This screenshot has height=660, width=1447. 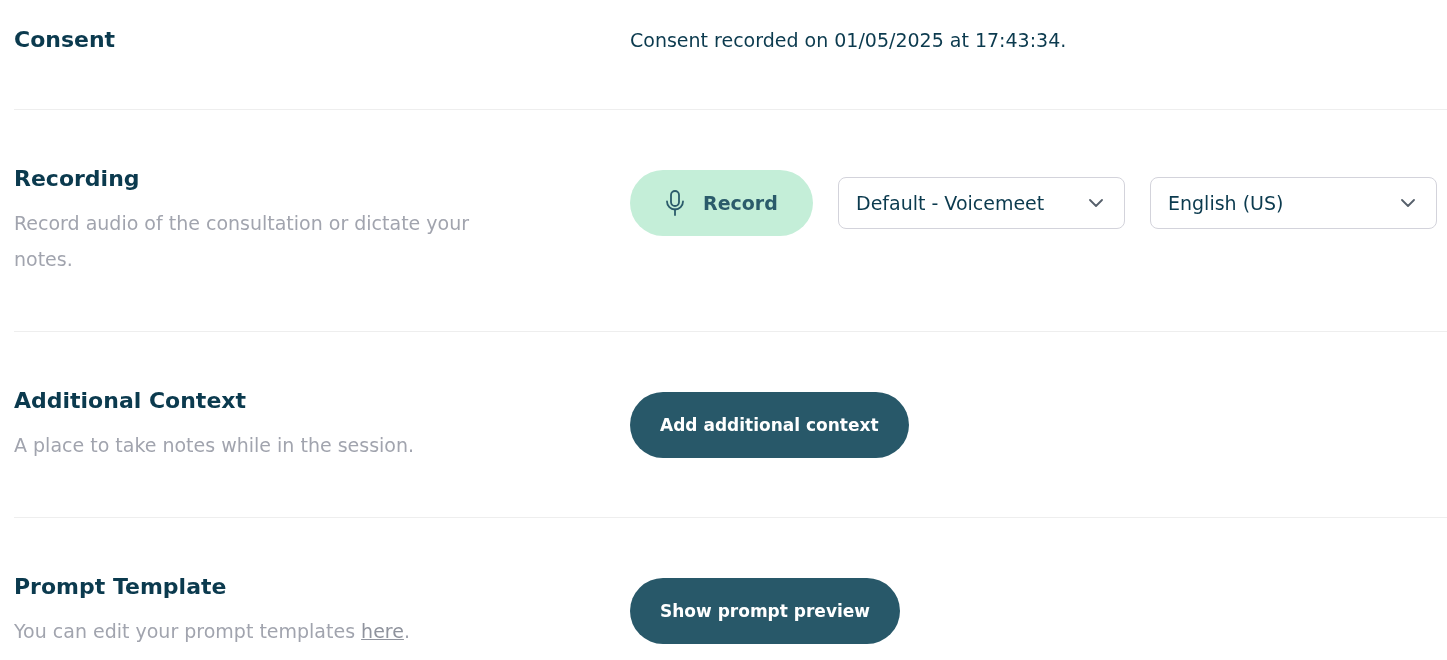 What do you see at coordinates (212, 631) in the screenshot?
I see `section-description: You can edit your prompt templates here.` at bounding box center [212, 631].